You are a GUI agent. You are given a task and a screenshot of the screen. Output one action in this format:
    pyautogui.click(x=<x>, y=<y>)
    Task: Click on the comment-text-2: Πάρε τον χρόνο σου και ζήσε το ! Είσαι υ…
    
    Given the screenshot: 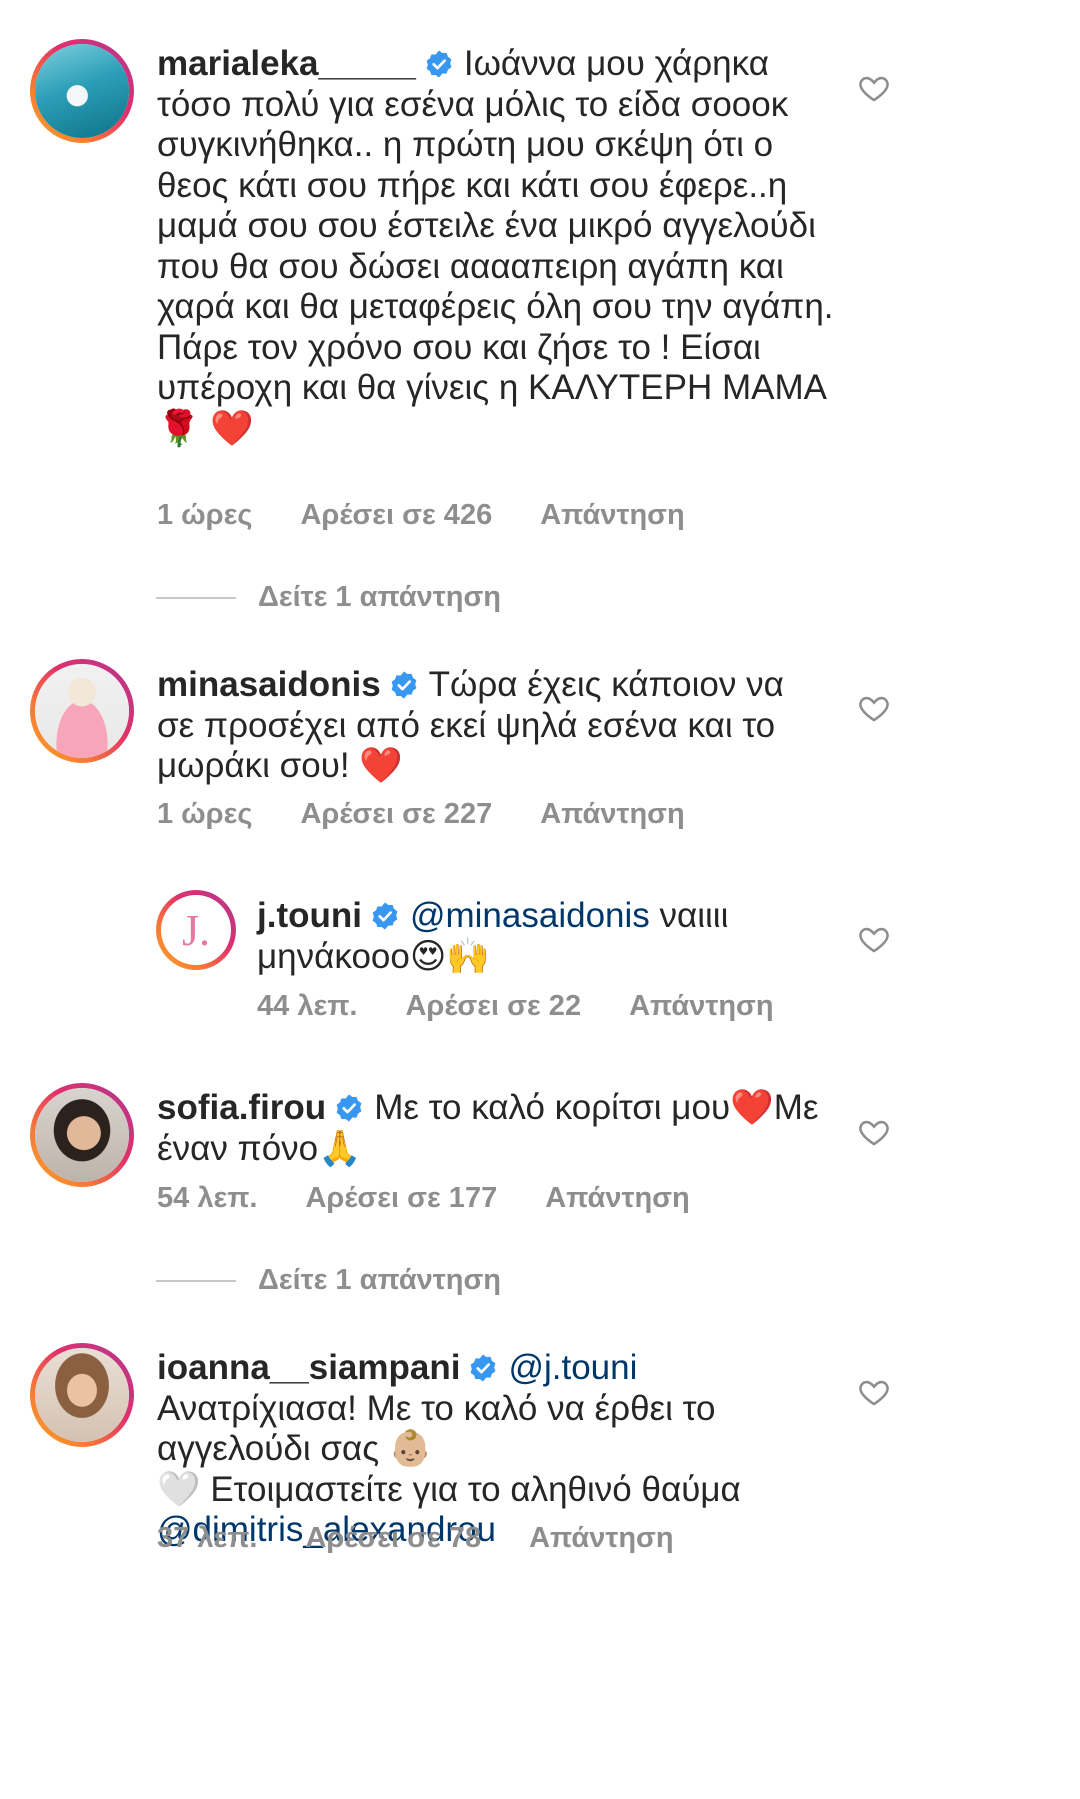 What is the action you would take?
    pyautogui.click(x=492, y=367)
    